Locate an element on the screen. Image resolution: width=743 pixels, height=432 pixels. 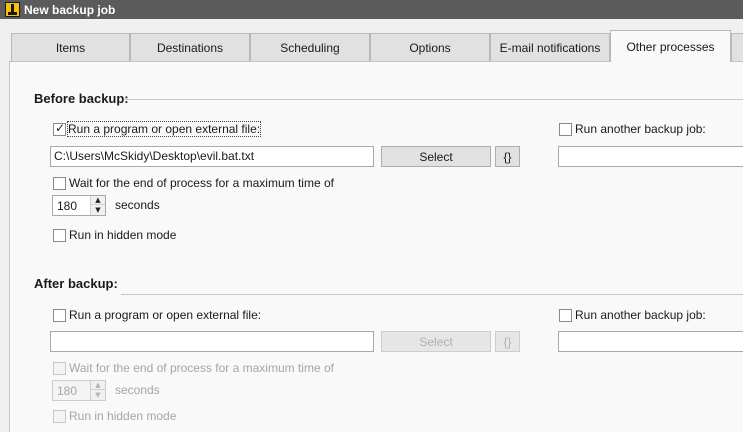
before-hidden-mode-label: Run in hidden mode is located at coordinates (122, 235).